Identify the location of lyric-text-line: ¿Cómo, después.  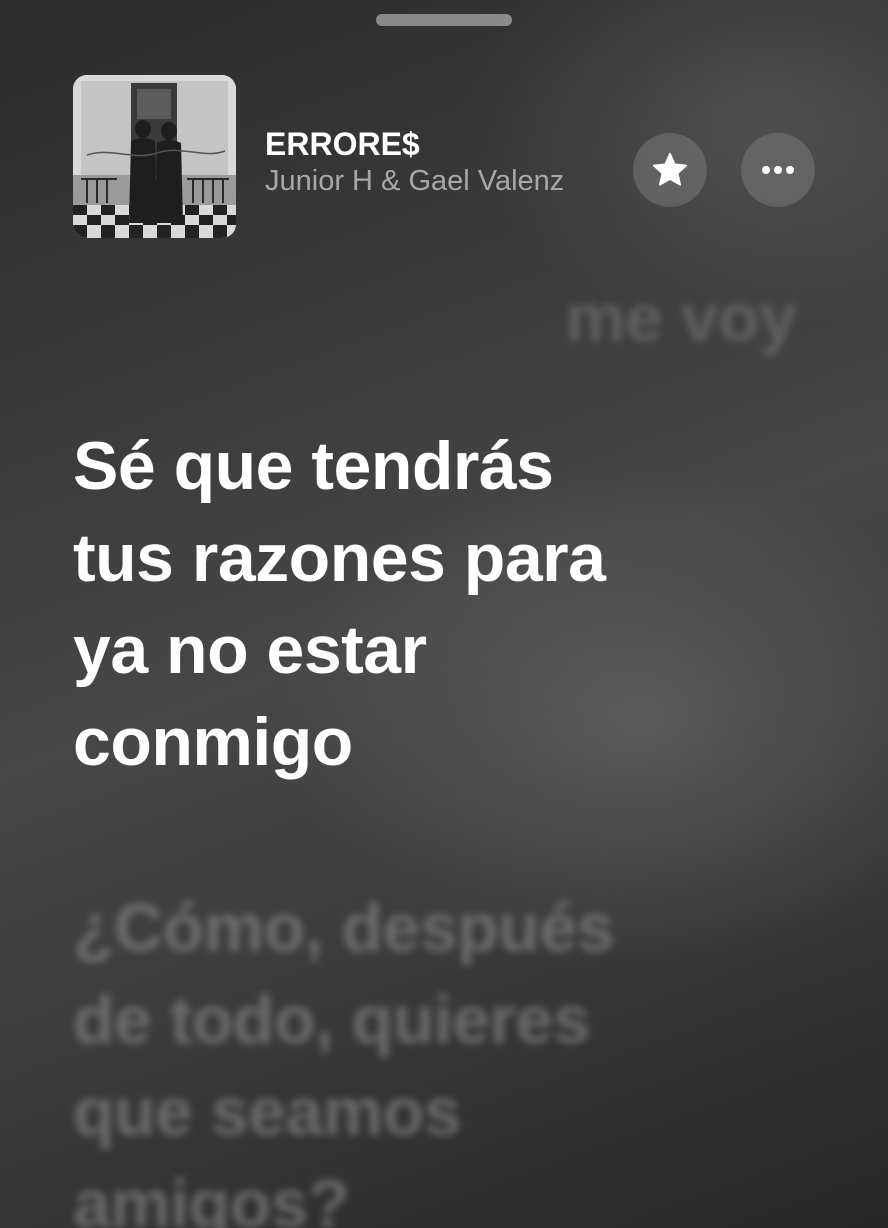
(343, 928).